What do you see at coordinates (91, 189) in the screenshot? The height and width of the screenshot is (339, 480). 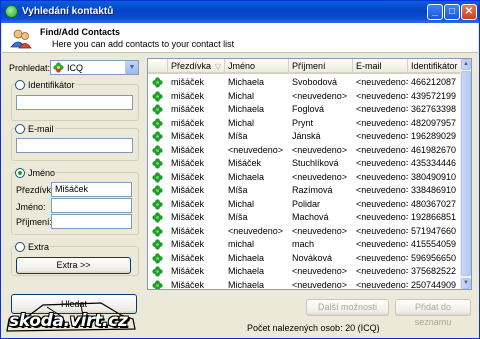 I see `nick-input: Mišáček` at bounding box center [91, 189].